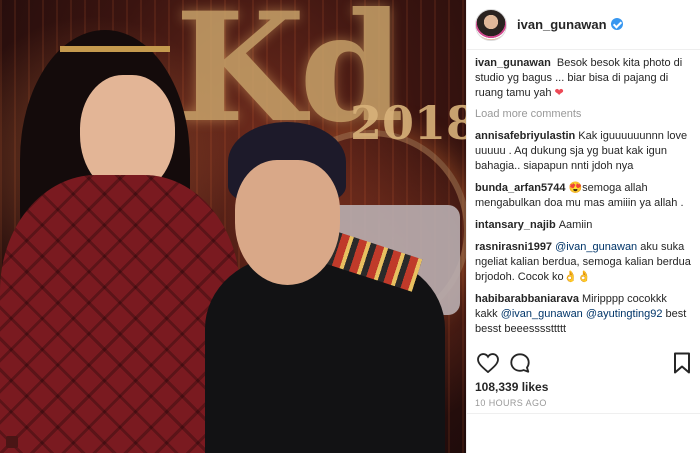 Image resolution: width=700 pixels, height=453 pixels. I want to click on man-face-shape, so click(287, 222).